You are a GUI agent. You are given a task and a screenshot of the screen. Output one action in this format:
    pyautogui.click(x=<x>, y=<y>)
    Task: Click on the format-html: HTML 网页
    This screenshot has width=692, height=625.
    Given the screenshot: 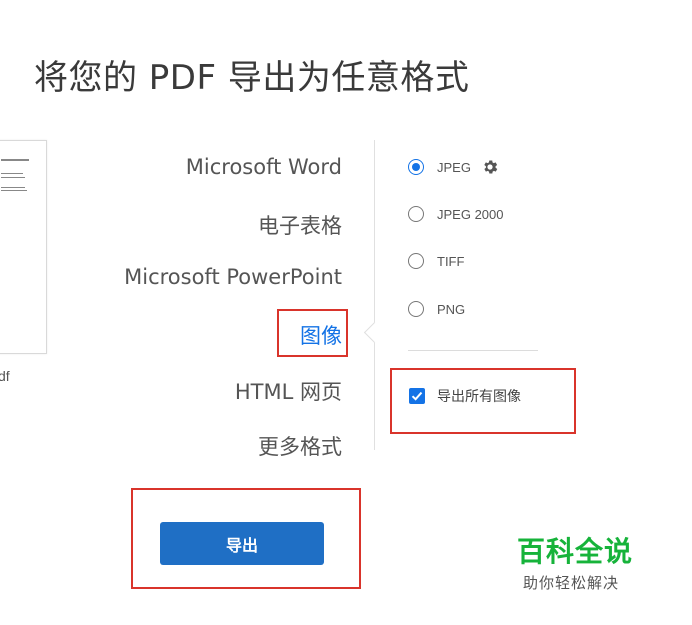 What is the action you would take?
    pyautogui.click(x=288, y=391)
    